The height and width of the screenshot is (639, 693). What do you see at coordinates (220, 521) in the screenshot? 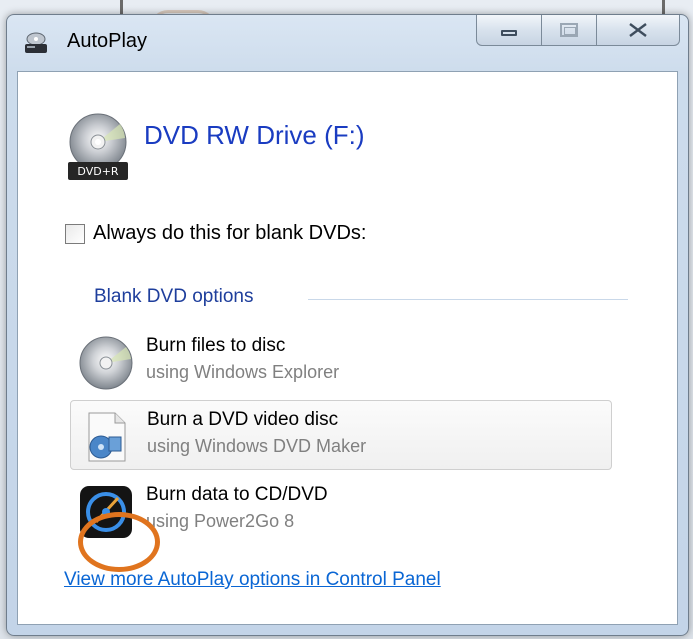
I see `option-subtitle: using Power2Go 8` at bounding box center [220, 521].